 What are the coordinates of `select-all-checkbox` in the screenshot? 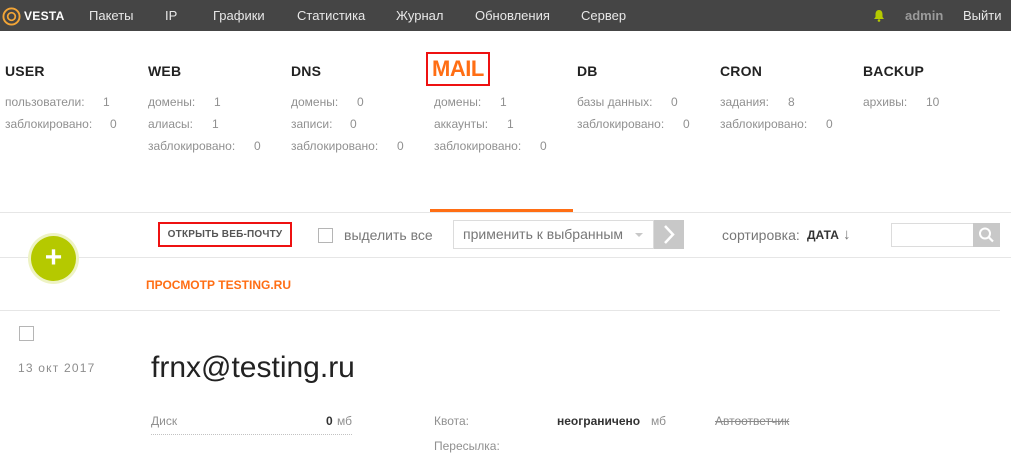 It's located at (325, 235).